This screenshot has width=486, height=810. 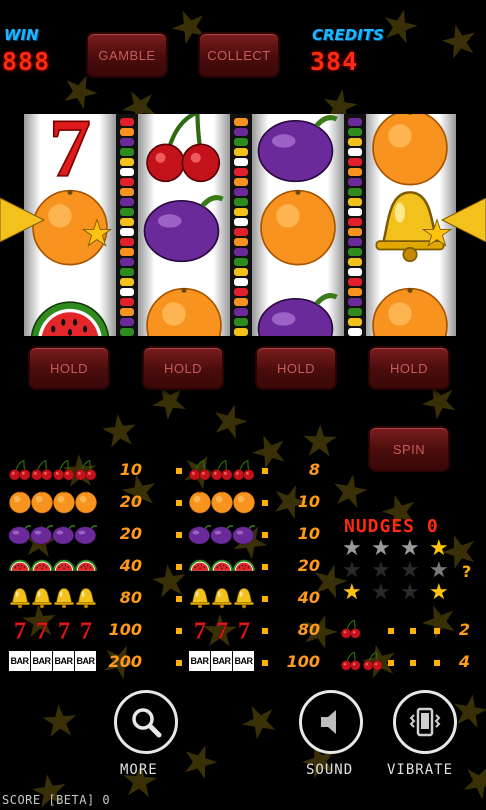 I want to click on hold-button-1: HOLD, so click(x=69, y=368).